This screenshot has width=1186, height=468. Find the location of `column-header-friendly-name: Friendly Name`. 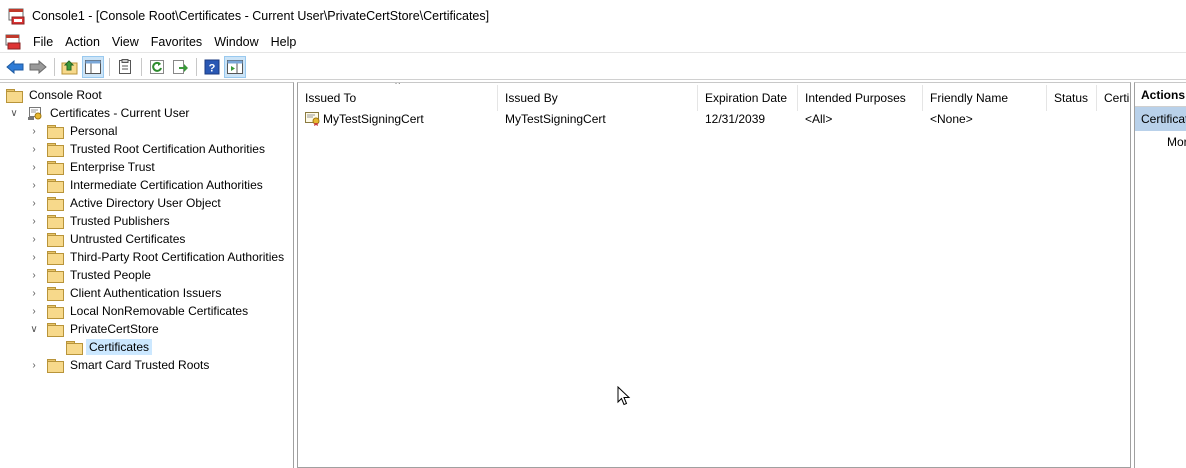

column-header-friendly-name: Friendly Name is located at coordinates (985, 98).